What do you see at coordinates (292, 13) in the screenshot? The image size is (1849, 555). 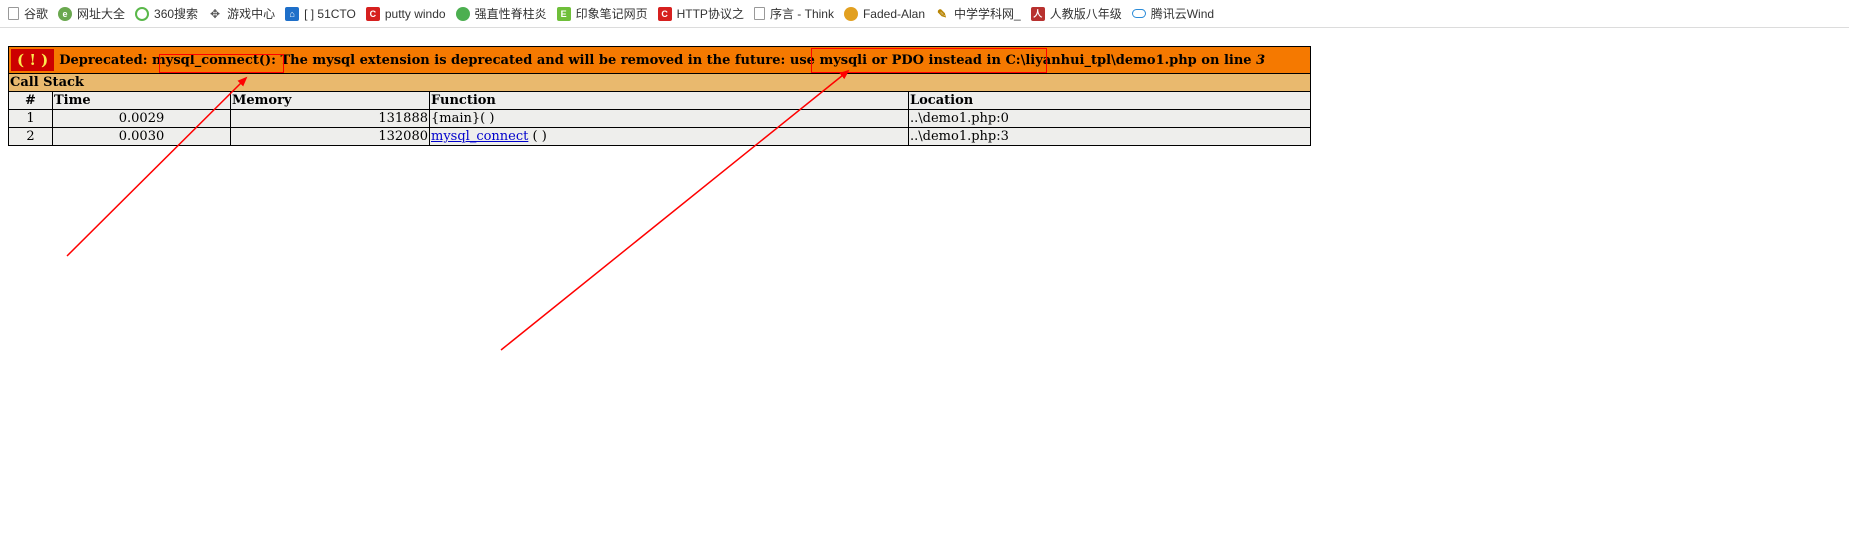 I see `house-icon: ⌂` at bounding box center [292, 13].